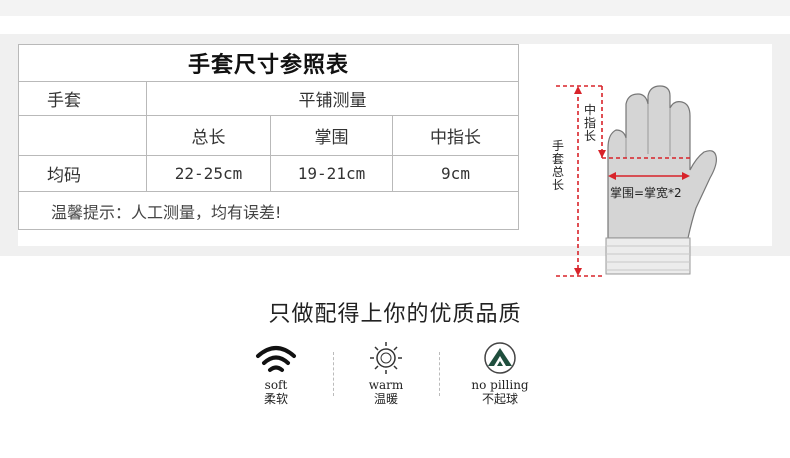 This screenshot has width=790, height=458. Describe the element at coordinates (578, 90) in the screenshot. I see `arrow-head-up` at that location.